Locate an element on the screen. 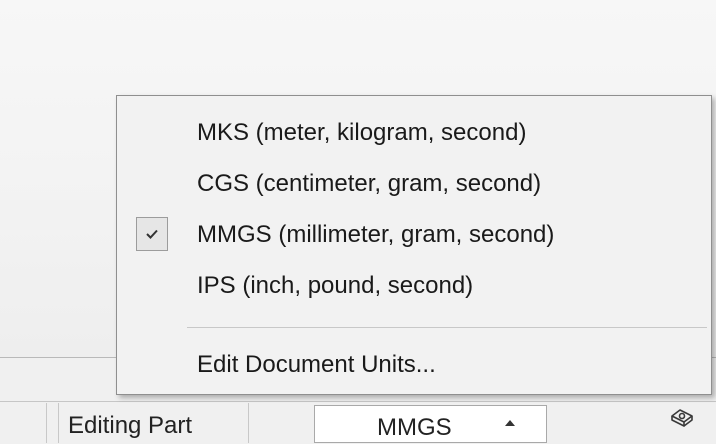 The width and height of the screenshot is (716, 444). menu-item-label: MKS (meter, kilogram, second) is located at coordinates (362, 132).